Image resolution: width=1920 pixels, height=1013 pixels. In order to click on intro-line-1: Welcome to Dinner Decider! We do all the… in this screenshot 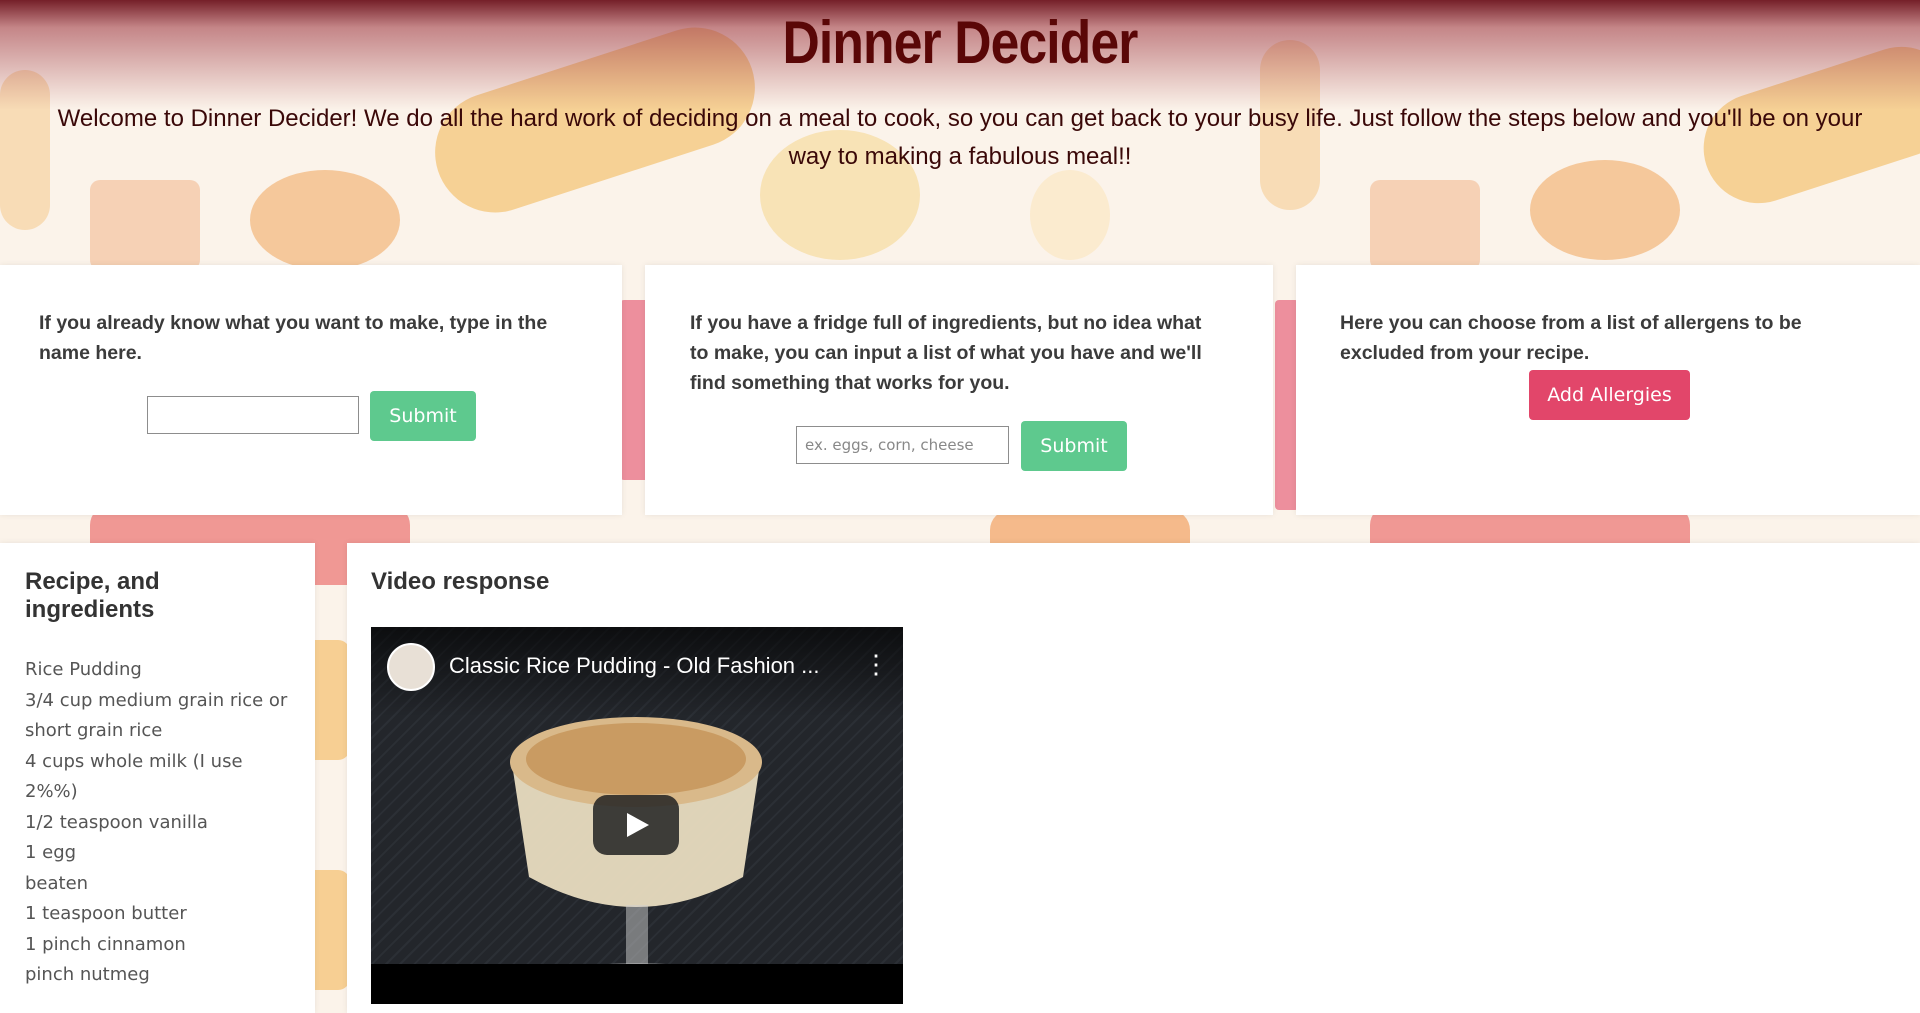, I will do `click(960, 118)`.